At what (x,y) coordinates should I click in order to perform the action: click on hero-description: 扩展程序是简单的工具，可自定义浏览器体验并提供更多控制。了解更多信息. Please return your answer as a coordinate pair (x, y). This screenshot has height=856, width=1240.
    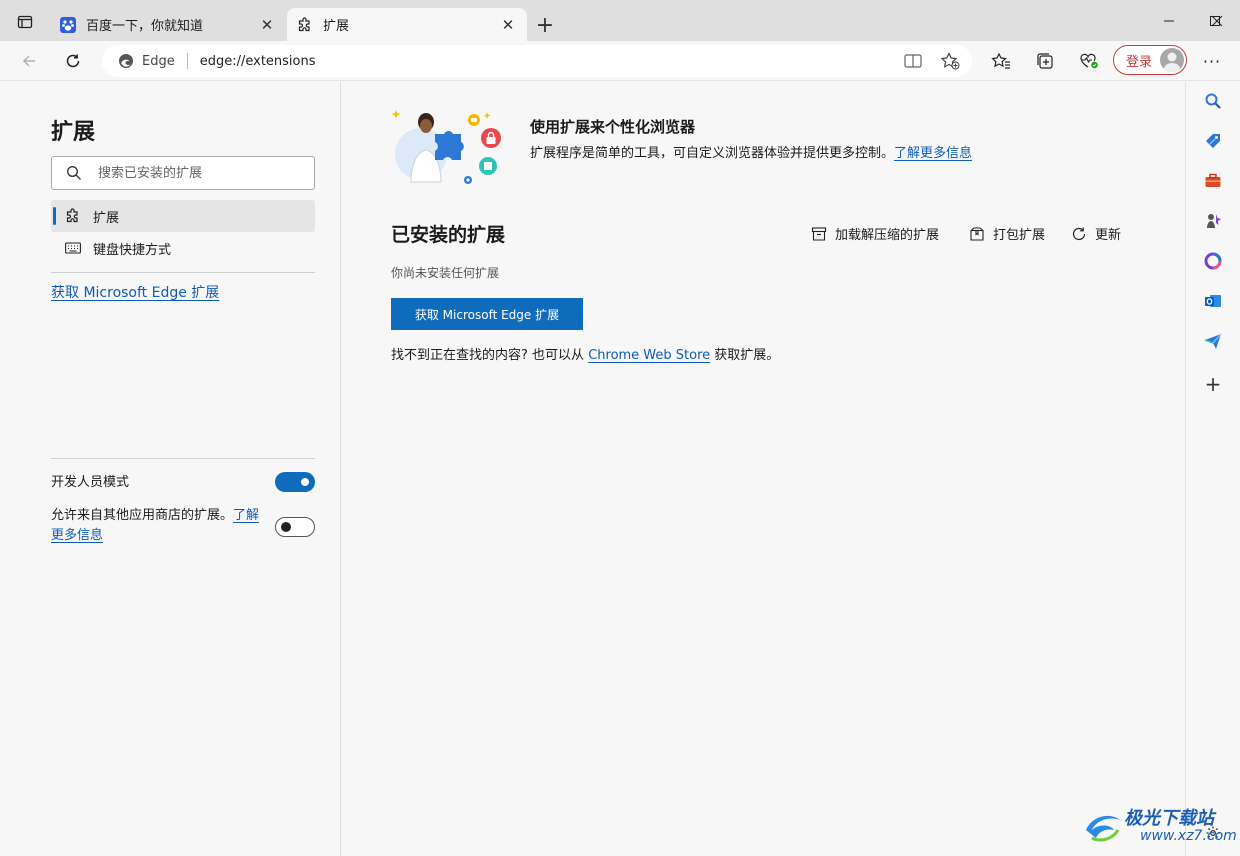
    Looking at the image, I should click on (751, 151).